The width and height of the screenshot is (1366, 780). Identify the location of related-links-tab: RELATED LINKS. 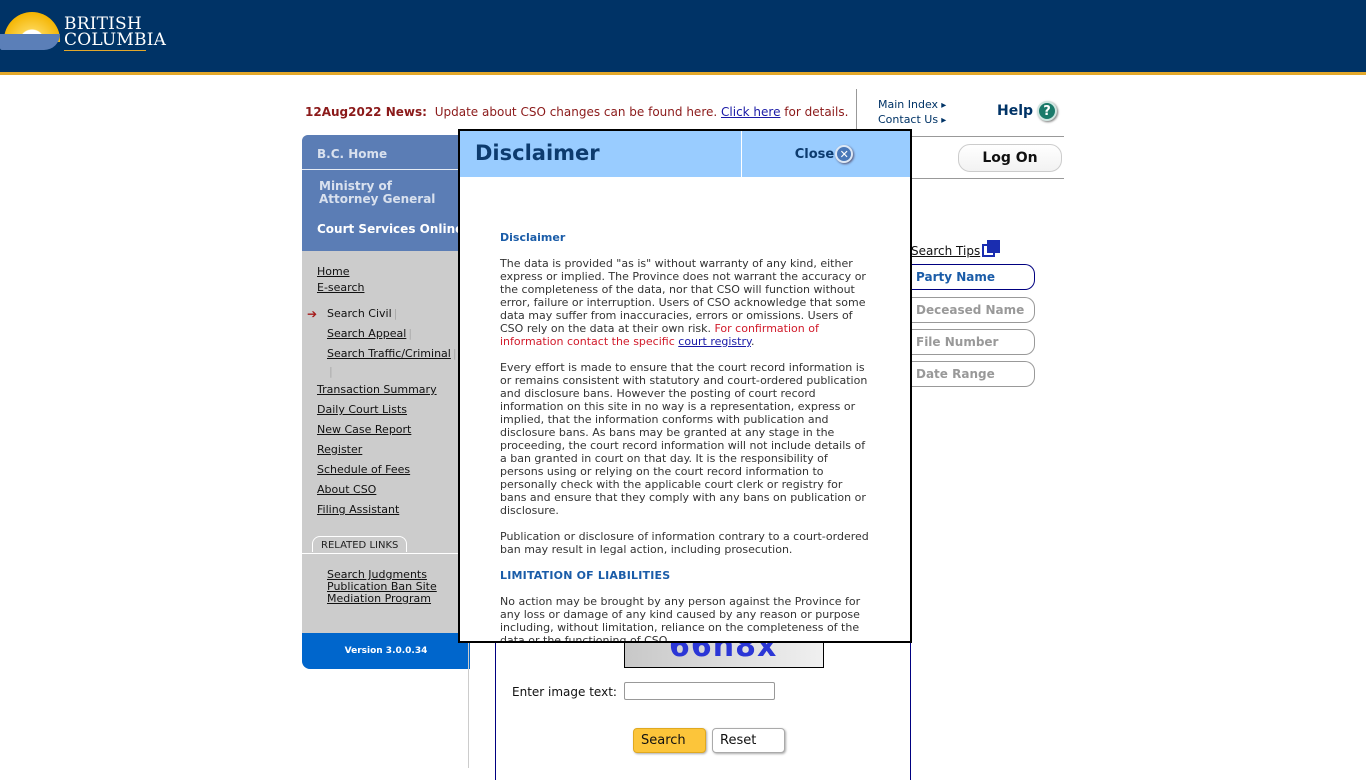
(360, 544).